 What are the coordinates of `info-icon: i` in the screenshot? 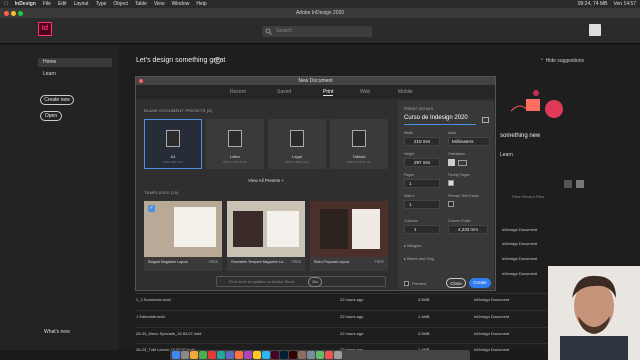 It's located at (217, 60).